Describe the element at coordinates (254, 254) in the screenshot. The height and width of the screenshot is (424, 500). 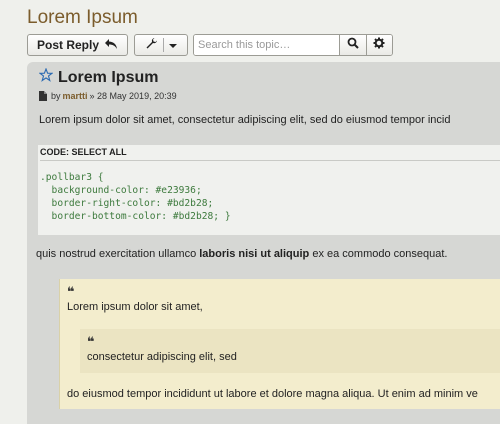
I see `text2-bold: laboris nisi ut aliquip` at that location.